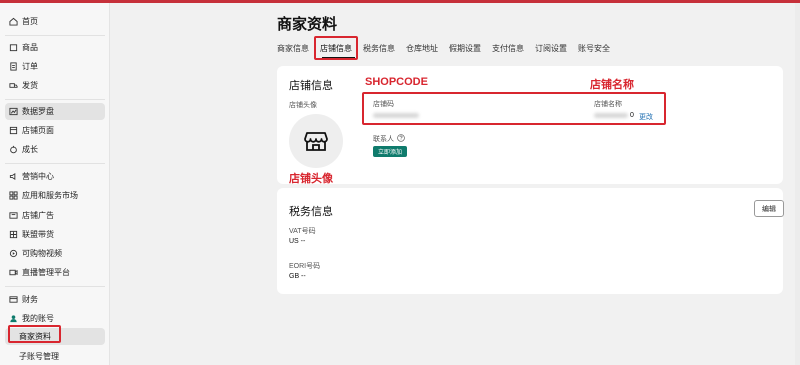 This screenshot has height=365, width=800. What do you see at coordinates (55, 234) in the screenshot?
I see `sidebar-item-affiliate: 联盟带货` at bounding box center [55, 234].